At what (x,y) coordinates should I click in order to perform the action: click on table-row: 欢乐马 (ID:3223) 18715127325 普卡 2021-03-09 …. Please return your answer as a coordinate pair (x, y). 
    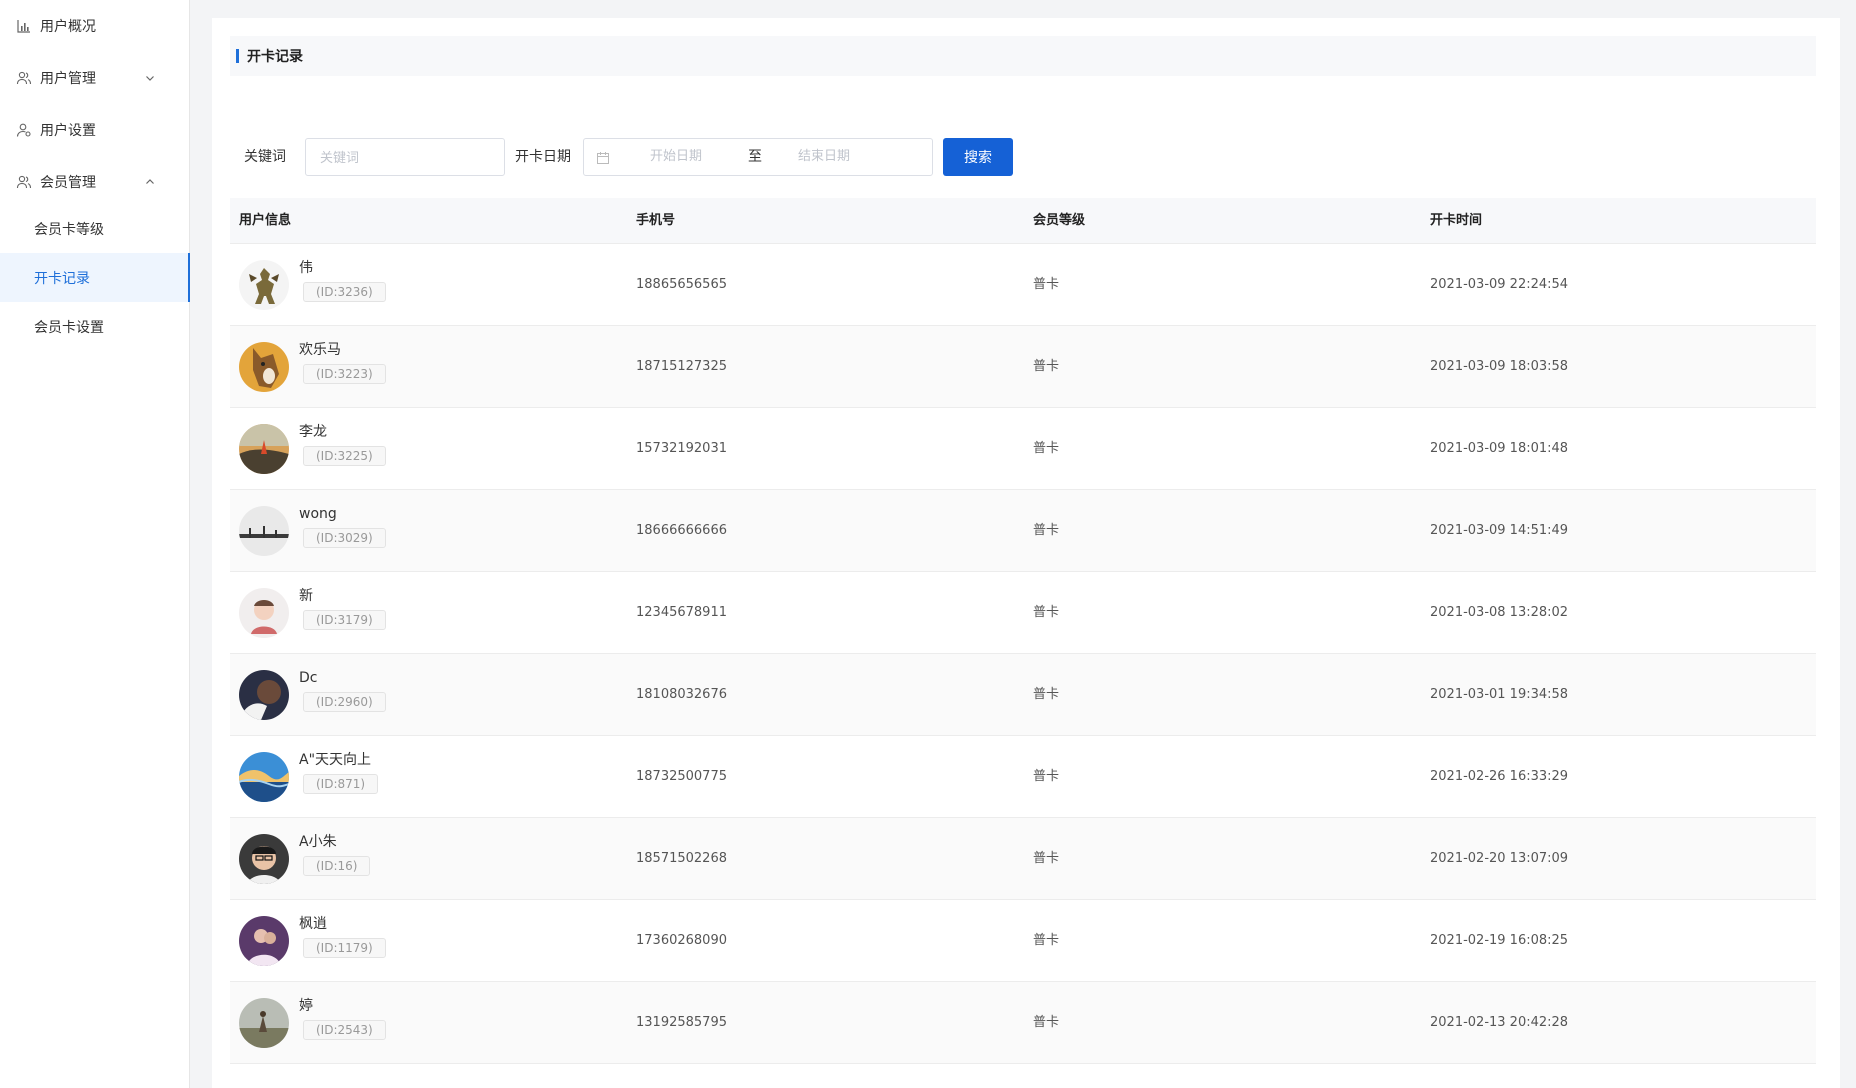
    Looking at the image, I should click on (1023, 367).